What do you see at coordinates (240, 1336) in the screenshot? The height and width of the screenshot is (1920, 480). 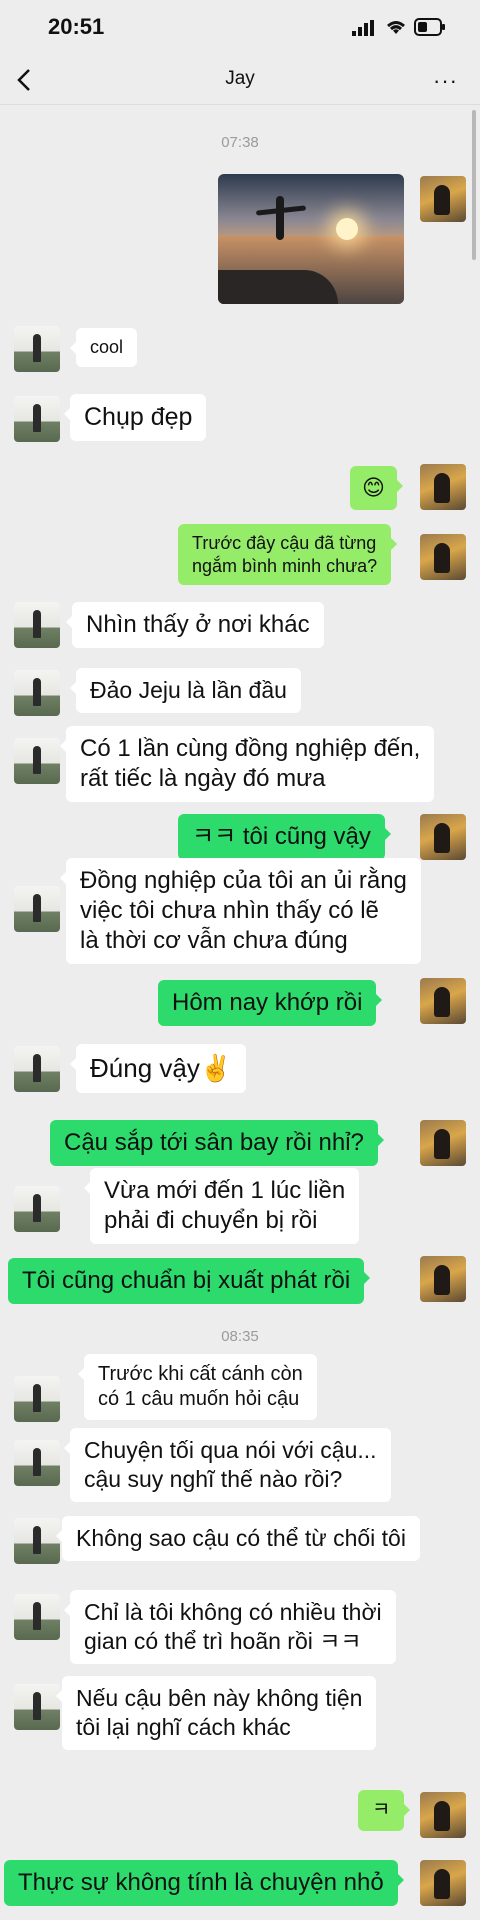 I see `timestamp: 08:35` at bounding box center [240, 1336].